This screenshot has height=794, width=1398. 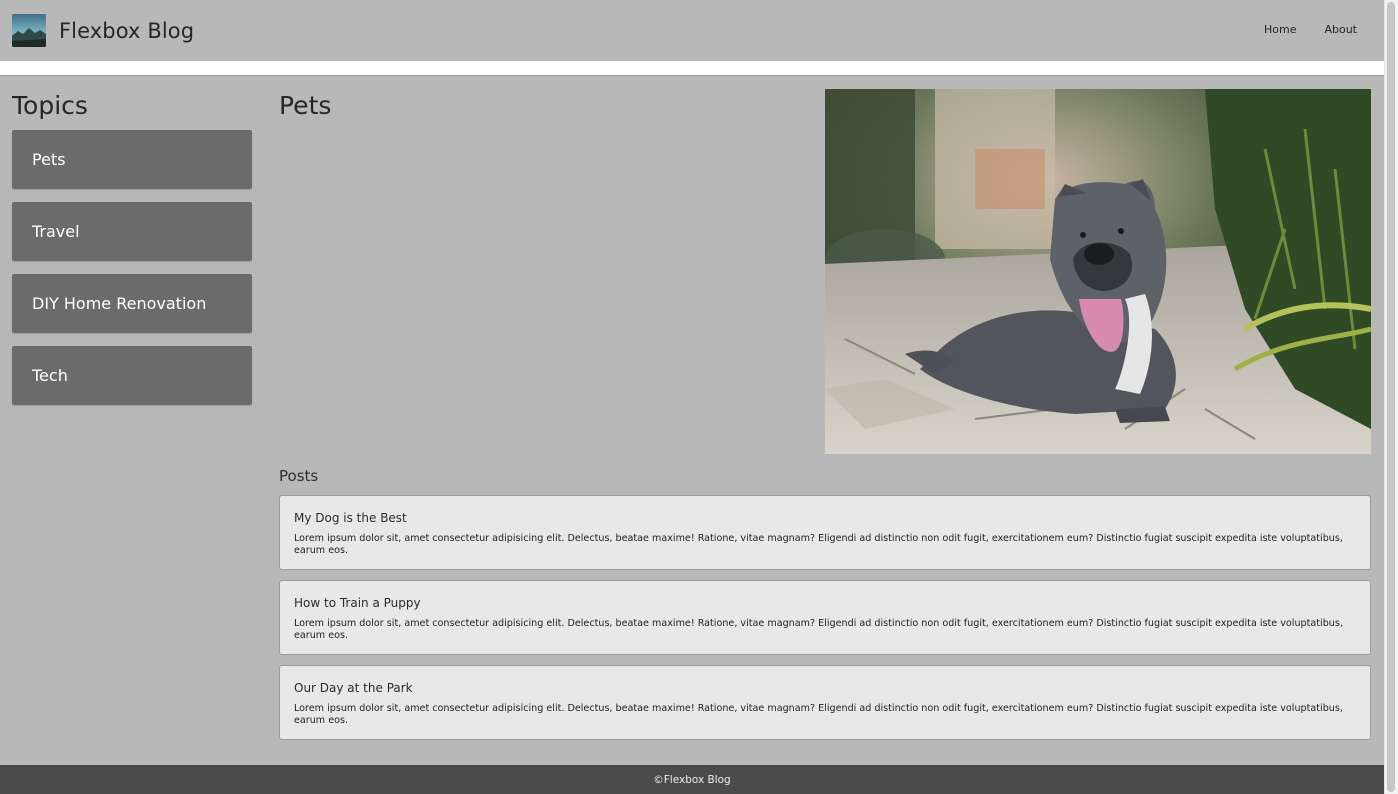 What do you see at coordinates (29, 30) in the screenshot?
I see `site-logo` at bounding box center [29, 30].